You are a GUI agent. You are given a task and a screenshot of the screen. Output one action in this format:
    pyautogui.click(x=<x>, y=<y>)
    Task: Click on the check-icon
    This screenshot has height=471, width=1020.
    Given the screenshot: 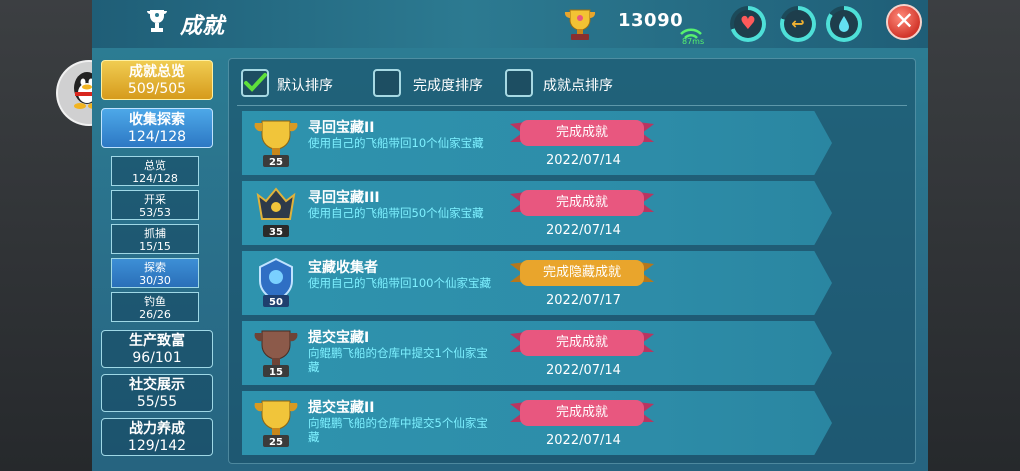 What is the action you would take?
    pyautogui.click(x=255, y=82)
    